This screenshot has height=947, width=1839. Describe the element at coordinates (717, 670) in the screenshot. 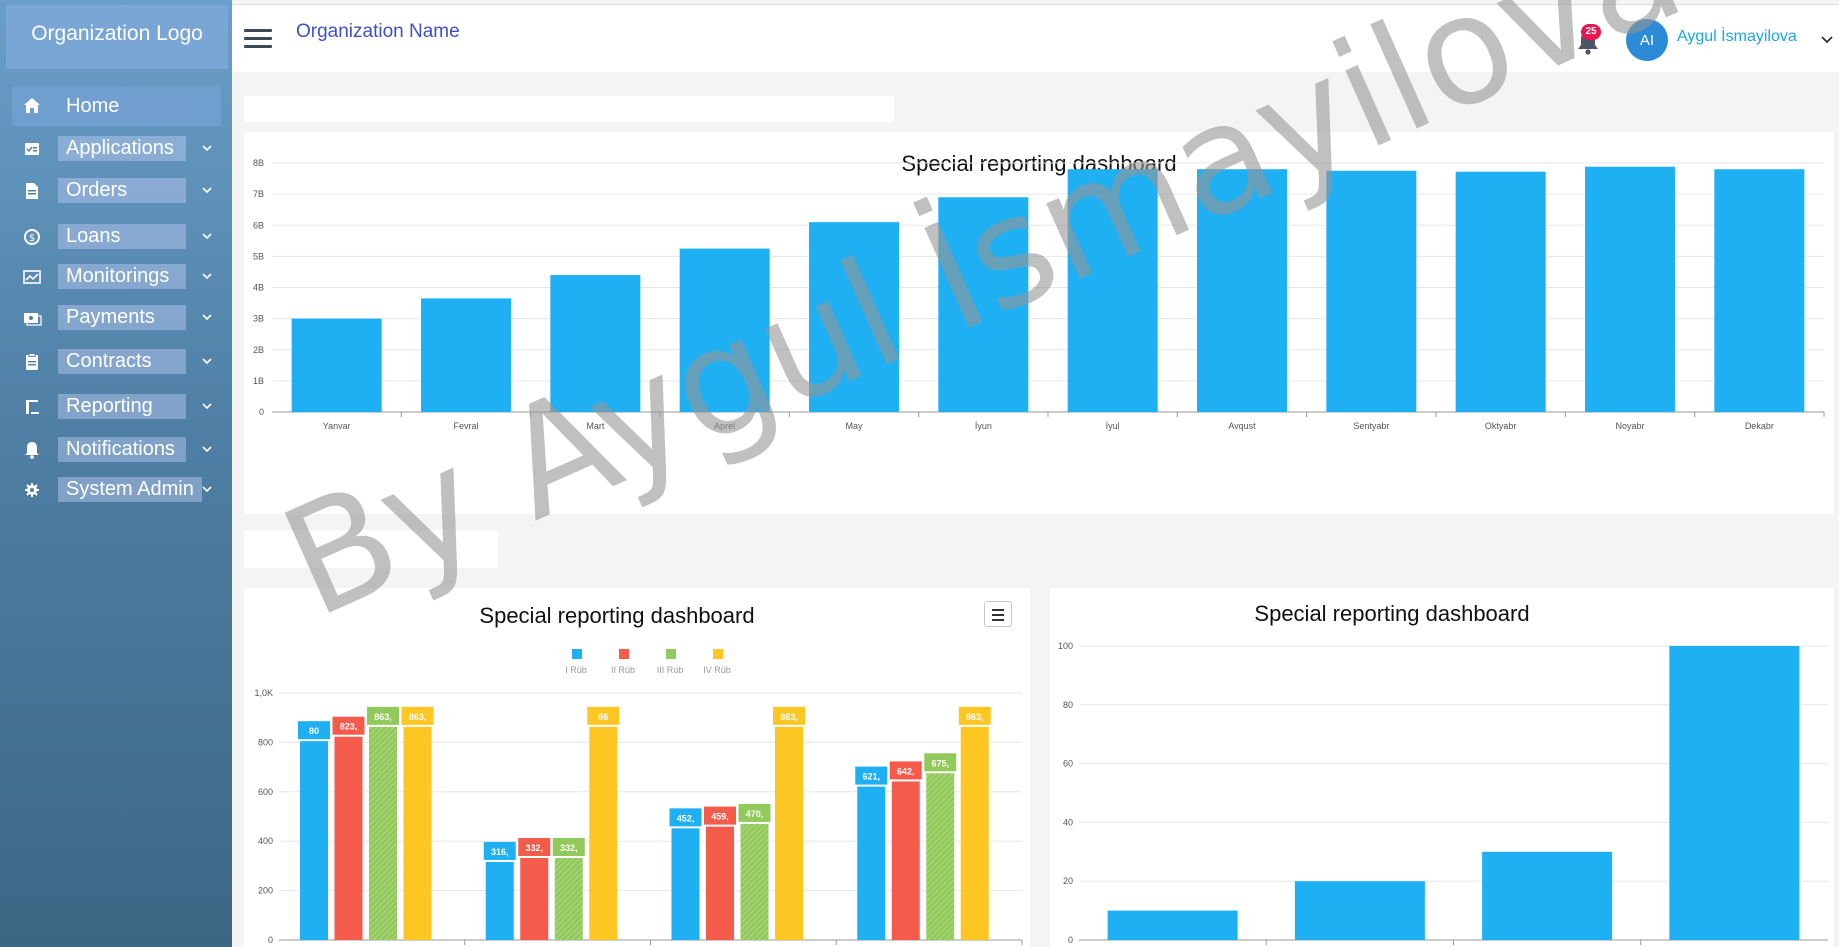

I see `legend-label: IV Rüb` at that location.